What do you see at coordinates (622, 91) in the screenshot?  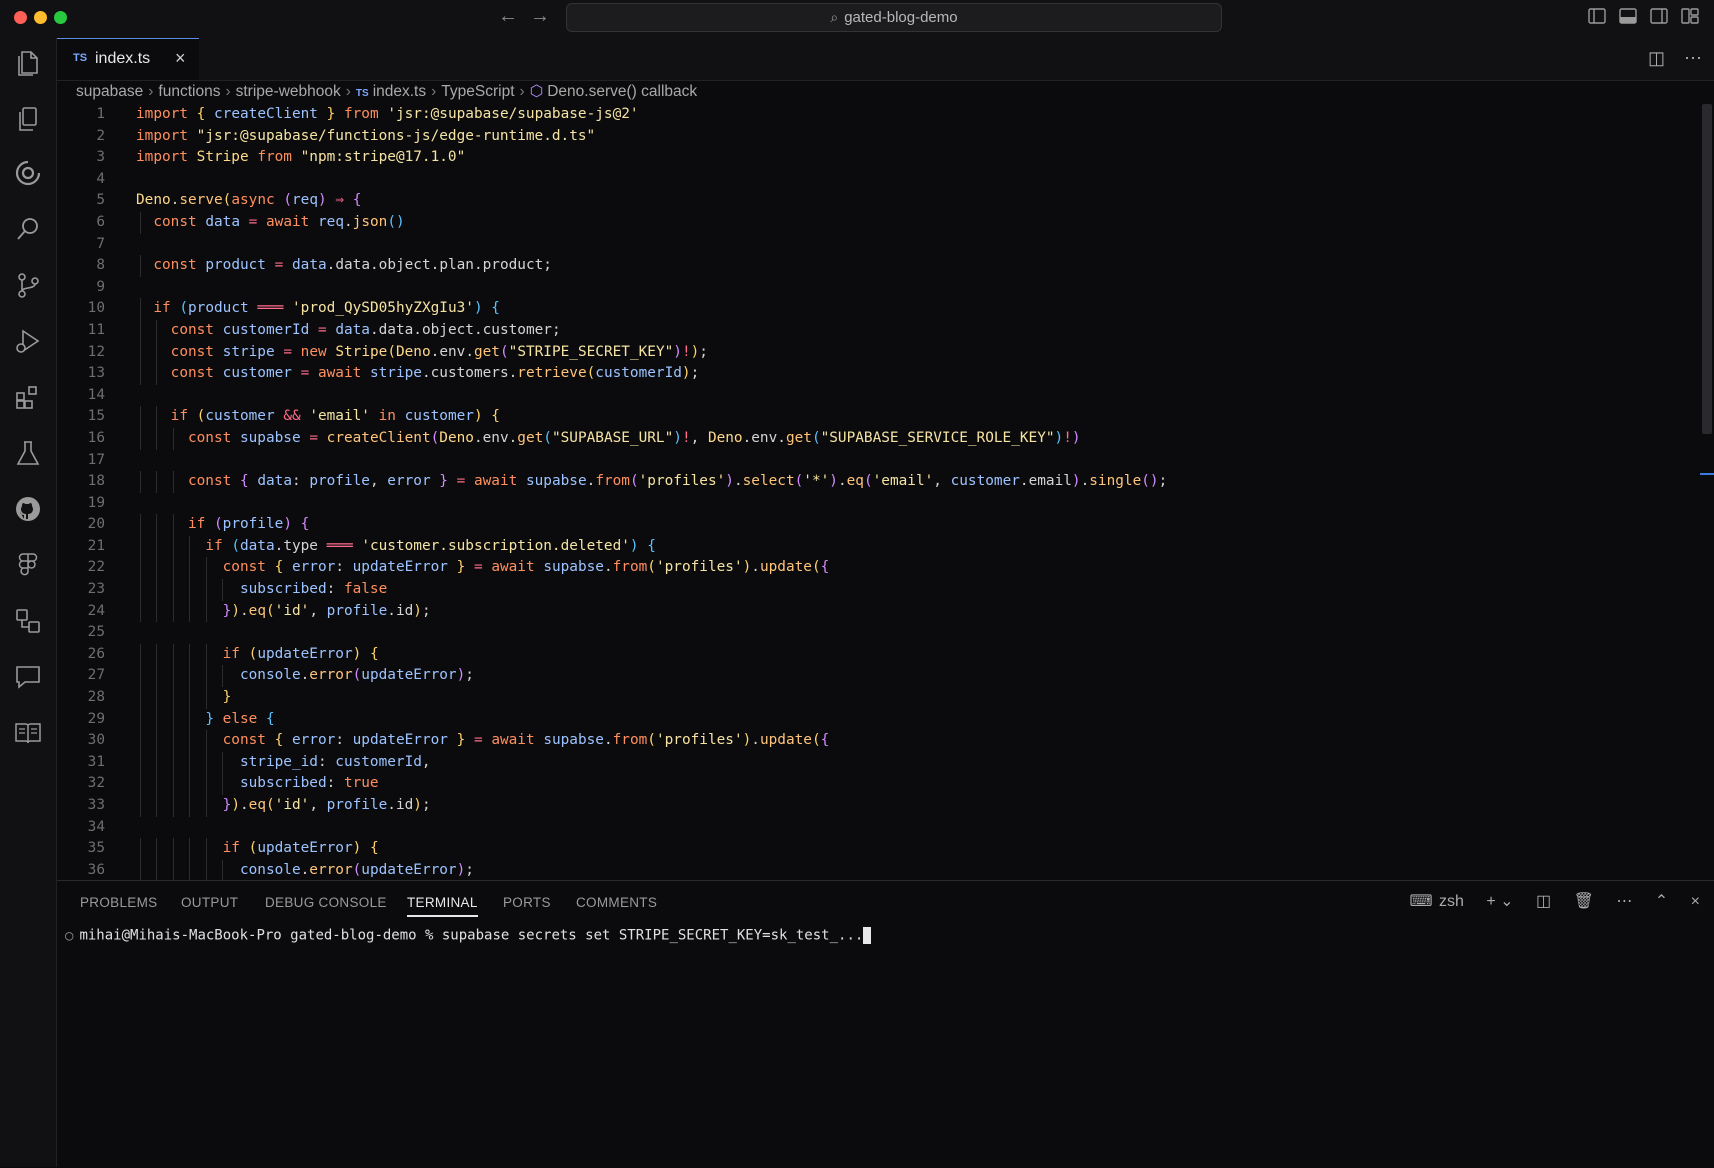 I see `breadcrumb-item: Deno.serve() callback` at bounding box center [622, 91].